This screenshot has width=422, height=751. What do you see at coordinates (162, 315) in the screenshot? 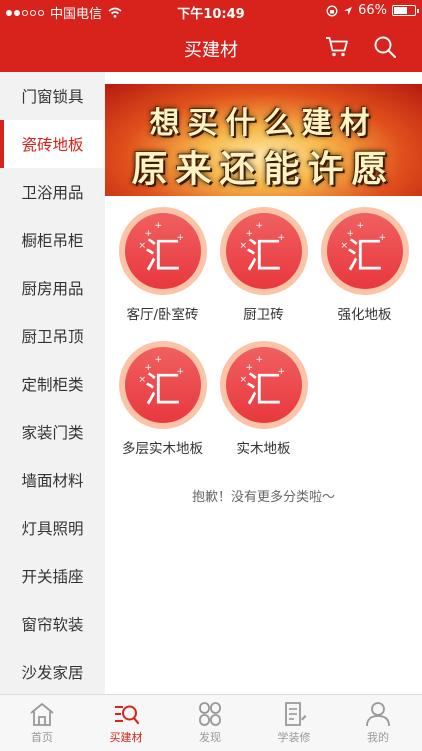
I see `subcategory-label: 客厅/卧室砖` at bounding box center [162, 315].